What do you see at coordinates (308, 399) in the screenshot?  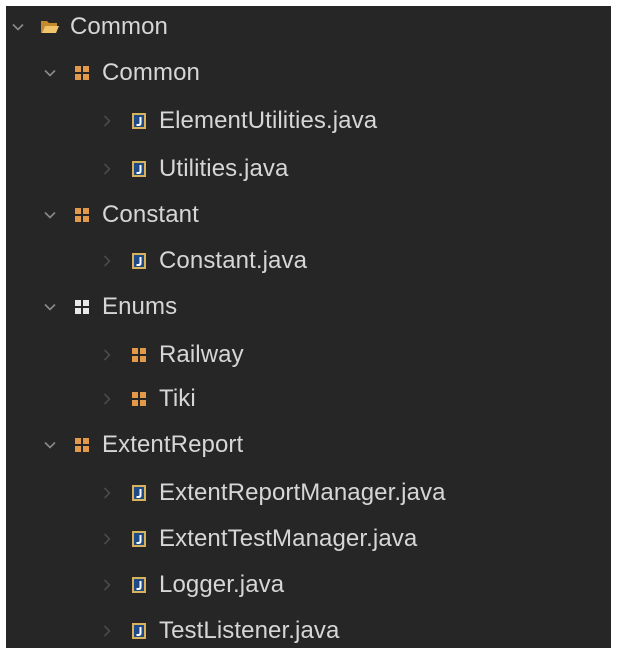 I see `tree-node-package-tiki: Tiki` at bounding box center [308, 399].